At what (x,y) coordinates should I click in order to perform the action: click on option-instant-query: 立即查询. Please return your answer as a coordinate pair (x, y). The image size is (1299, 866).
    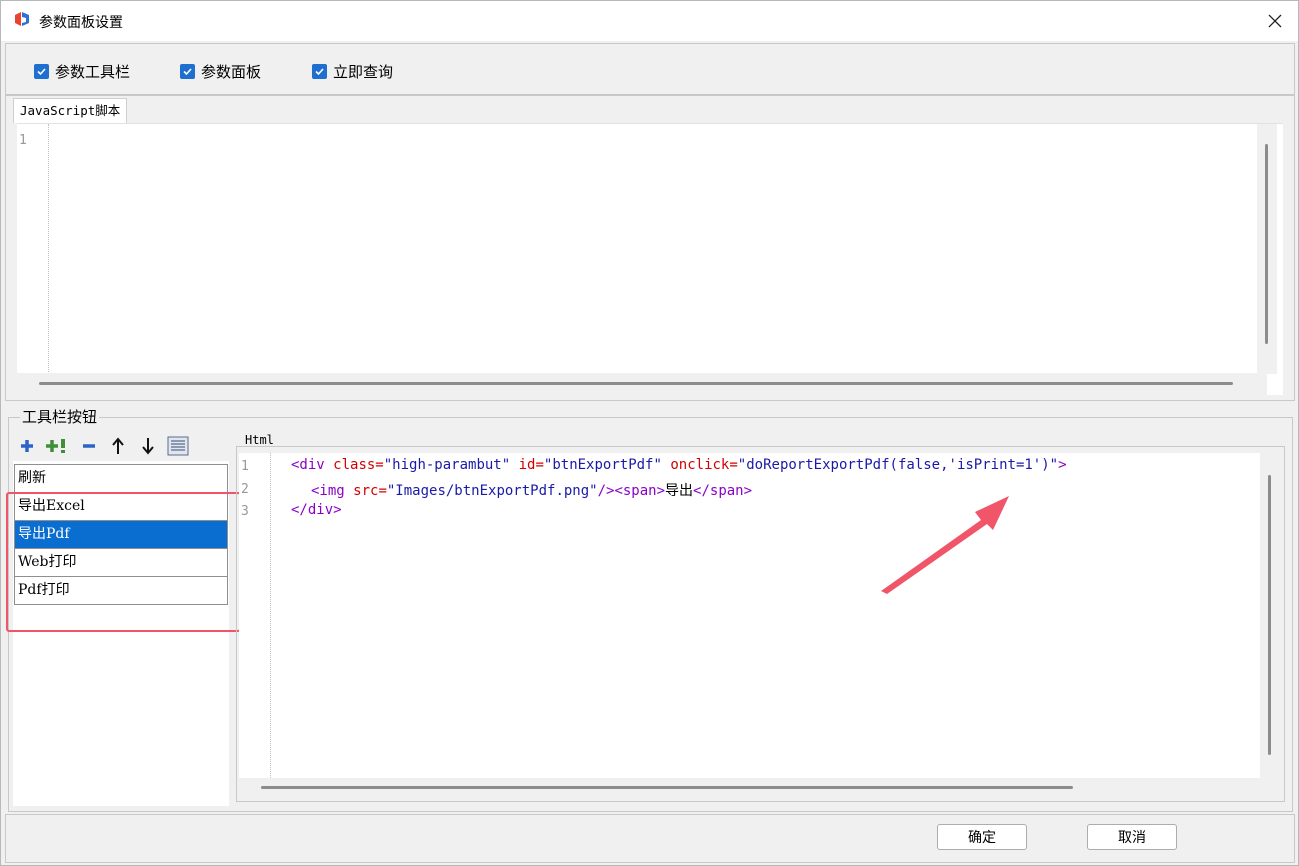
    Looking at the image, I should click on (352, 71).